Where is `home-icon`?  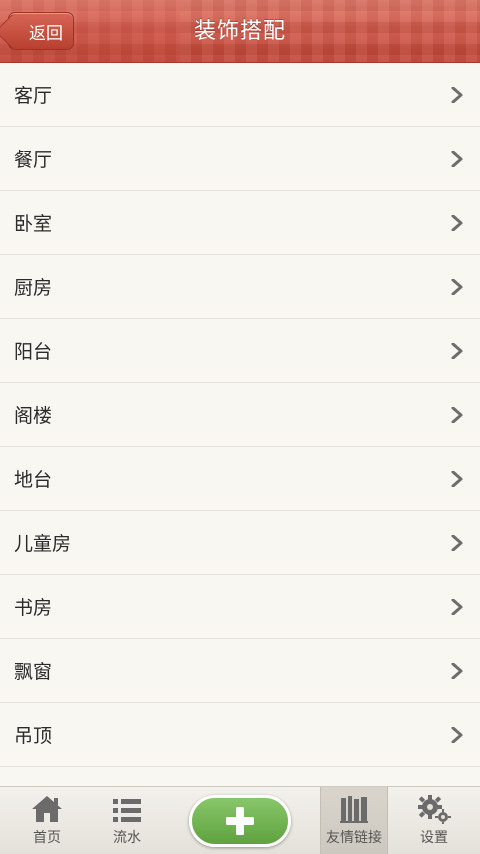 home-icon is located at coordinates (47, 809).